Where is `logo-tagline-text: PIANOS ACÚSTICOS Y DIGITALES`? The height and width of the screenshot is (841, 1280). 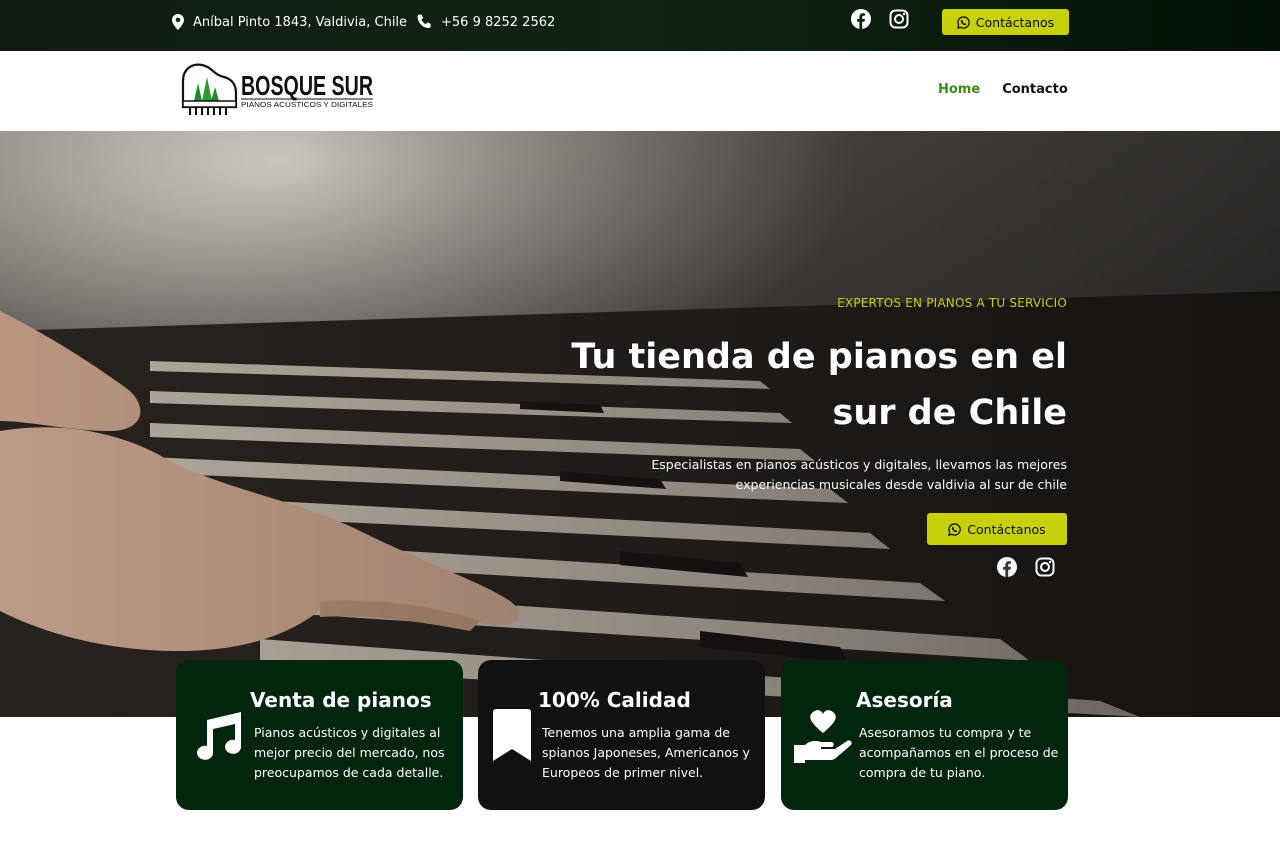 logo-tagline-text: PIANOS ACÚSTICOS Y DIGITALES is located at coordinates (307, 104).